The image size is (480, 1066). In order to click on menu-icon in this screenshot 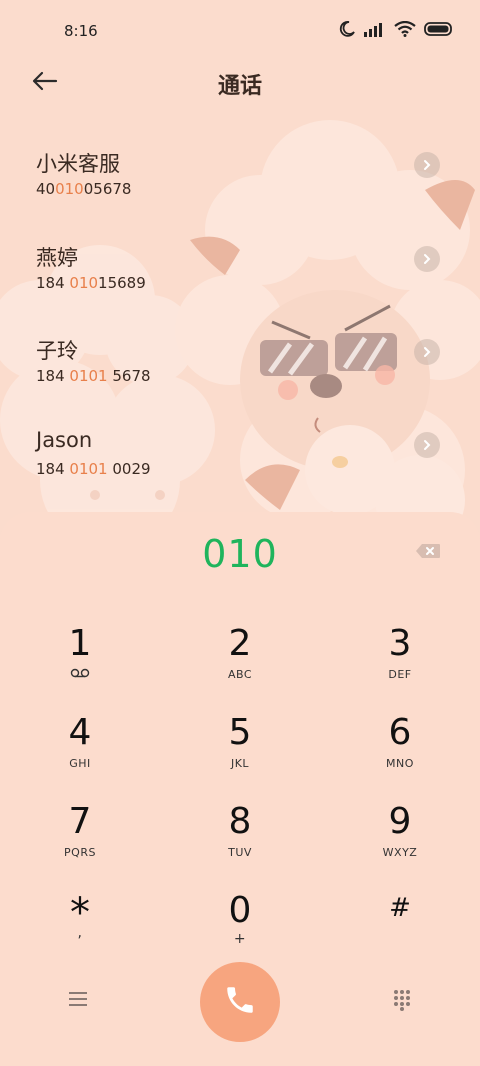, I will do `click(78, 1001)`.